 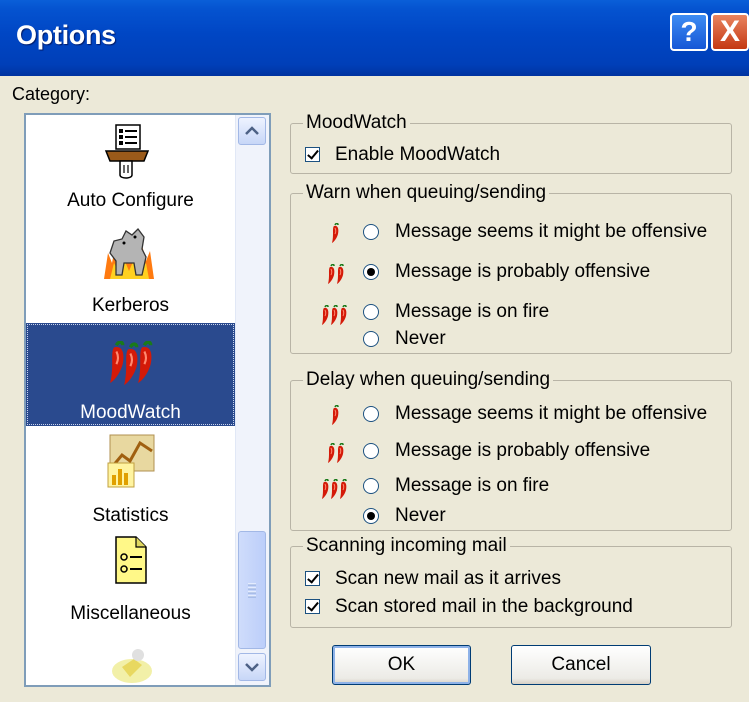 I want to click on ok-button-label: OK, so click(x=401, y=664).